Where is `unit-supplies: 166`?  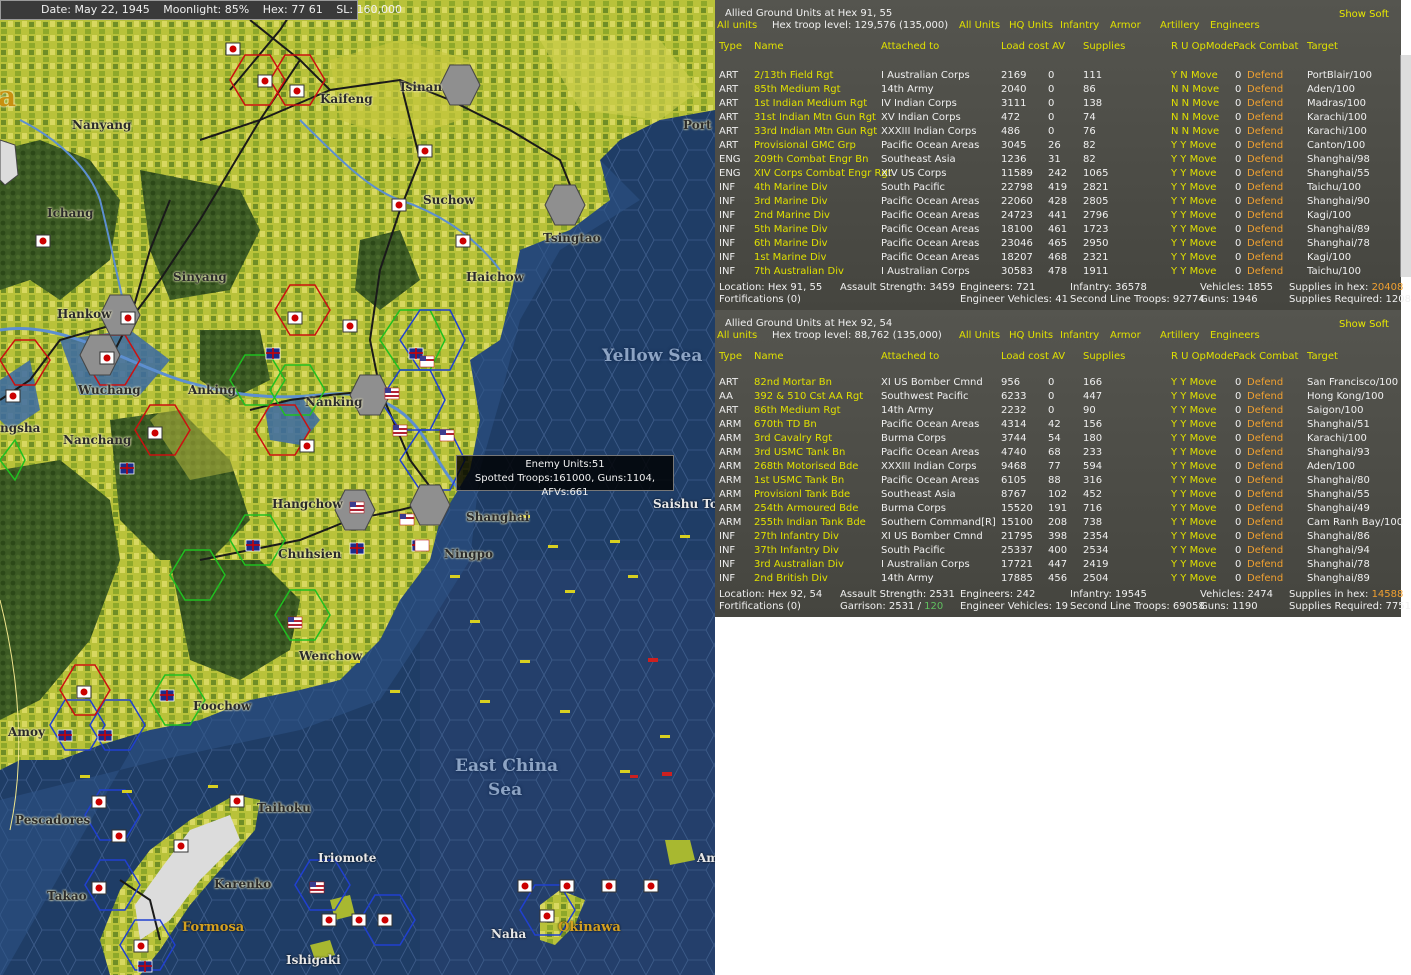
unit-supplies: 166 is located at coordinates (1093, 382).